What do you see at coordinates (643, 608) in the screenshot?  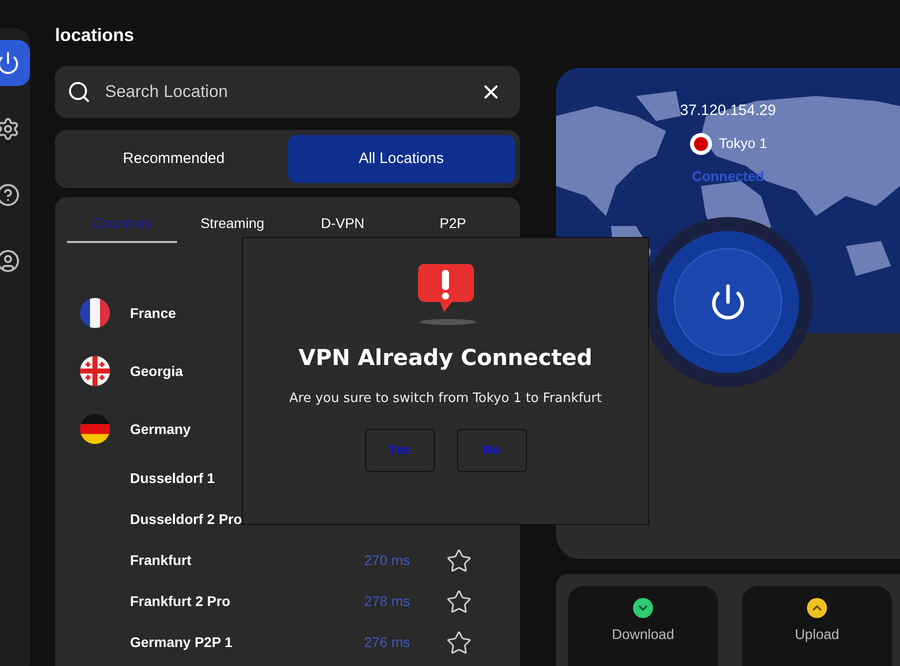 I see `download-icon` at bounding box center [643, 608].